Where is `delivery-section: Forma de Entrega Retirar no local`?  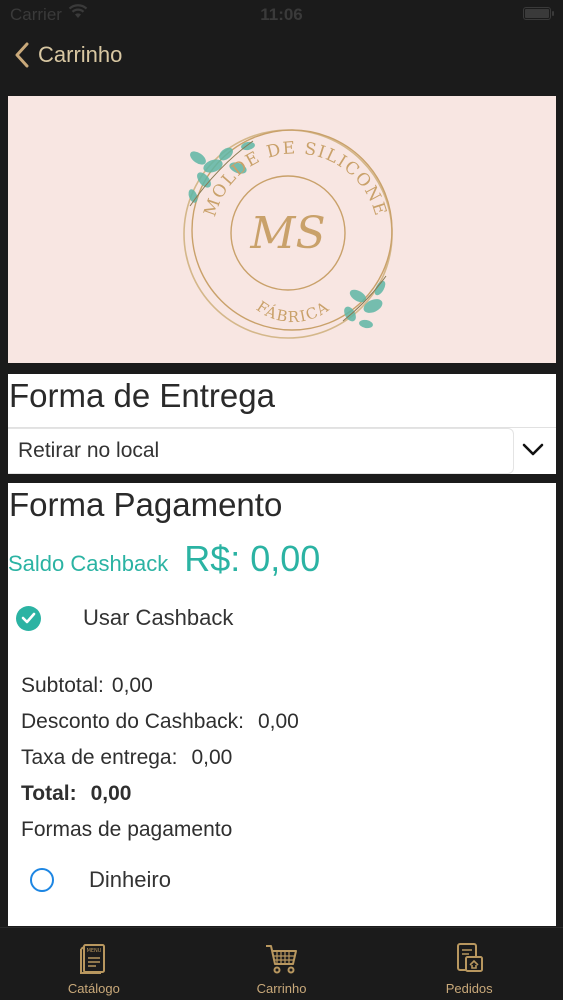 delivery-section: Forma de Entrega Retirar no local is located at coordinates (282, 424).